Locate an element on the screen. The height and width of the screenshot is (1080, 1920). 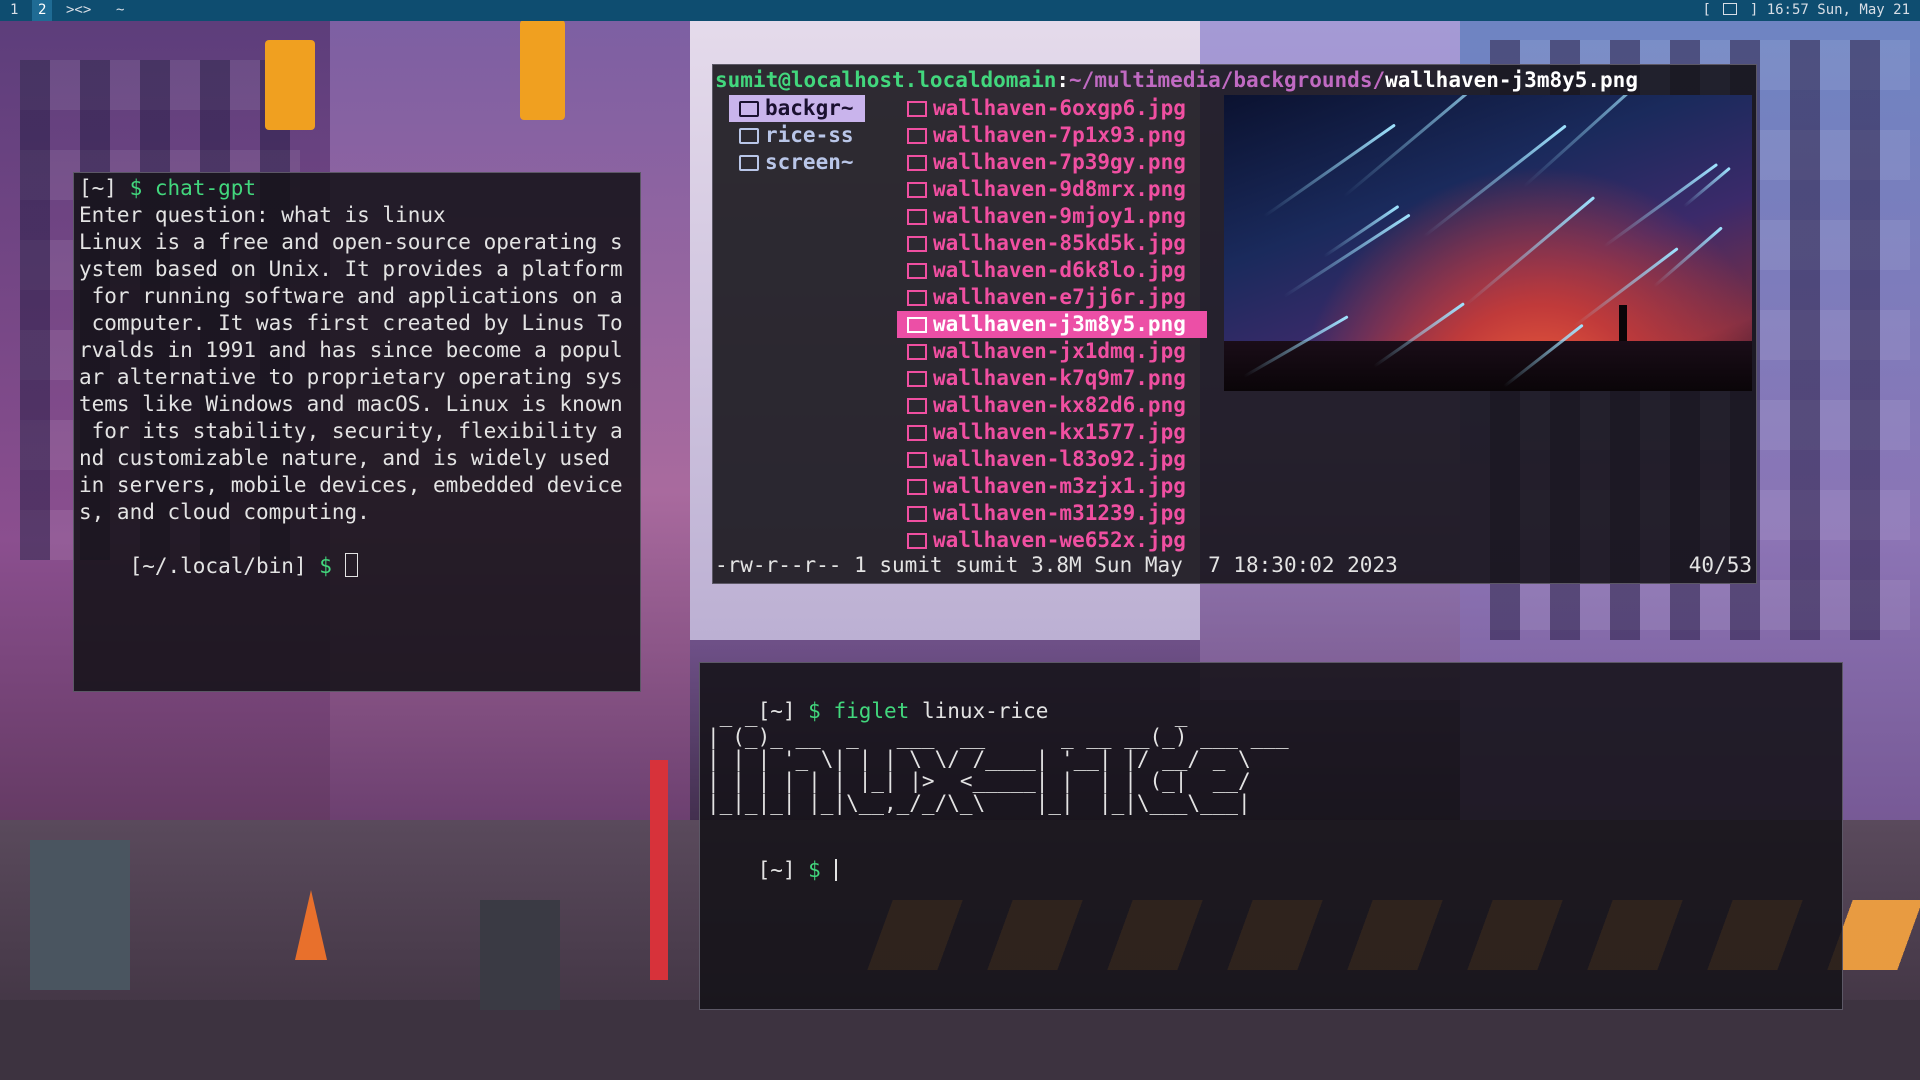
terminal-command-line: [~] $ figlet linux-rice is located at coordinates (1271, 697).